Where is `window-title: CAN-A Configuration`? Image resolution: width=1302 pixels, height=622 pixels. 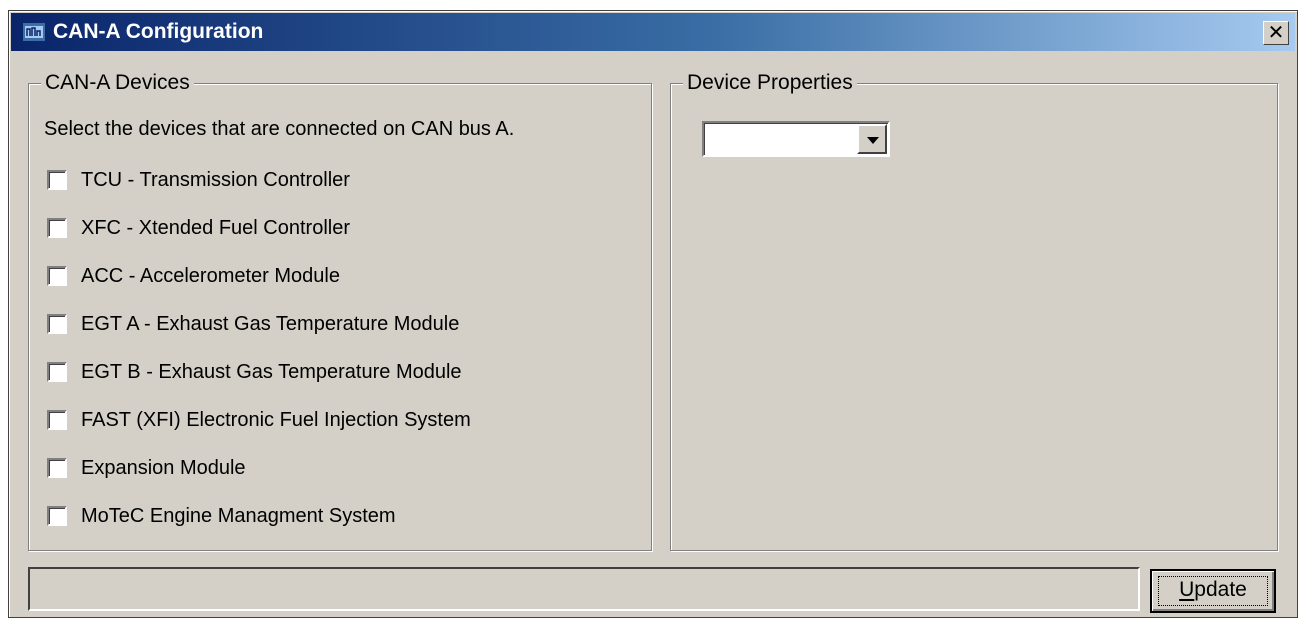
window-title: CAN-A Configuration is located at coordinates (158, 31).